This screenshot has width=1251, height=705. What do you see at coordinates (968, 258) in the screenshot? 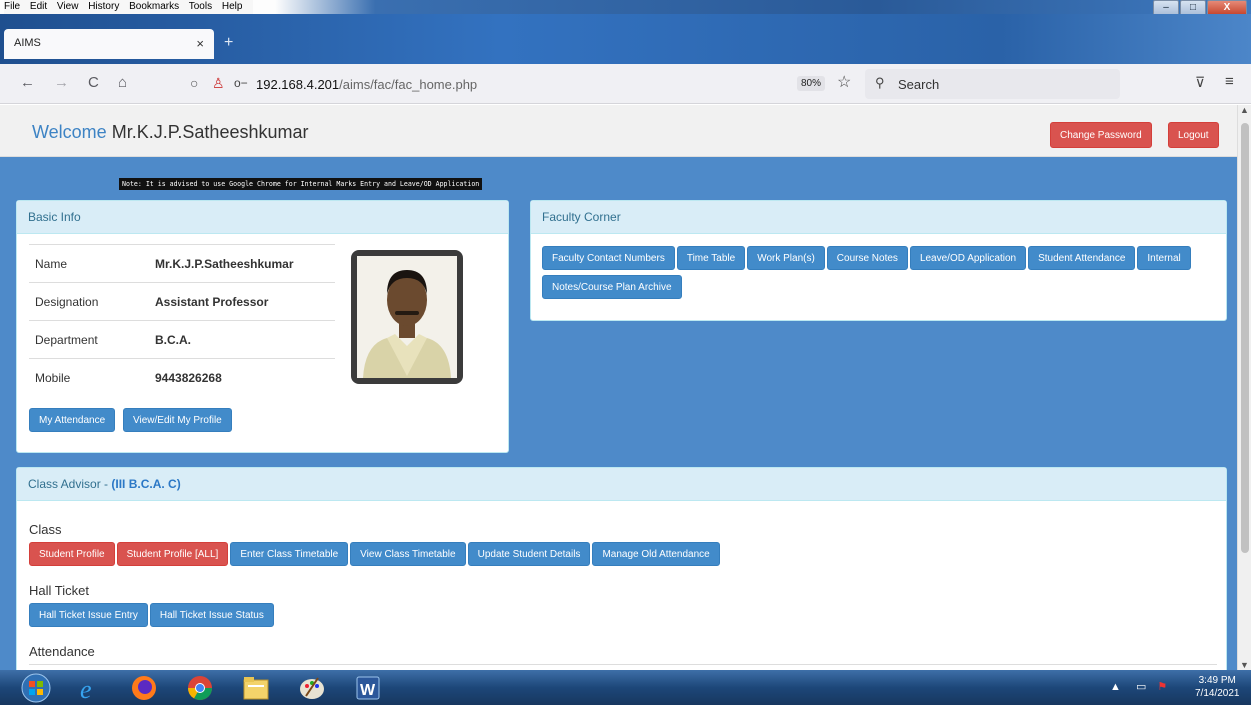
I see `leave-od-application-button: Leave/OD Application` at bounding box center [968, 258].